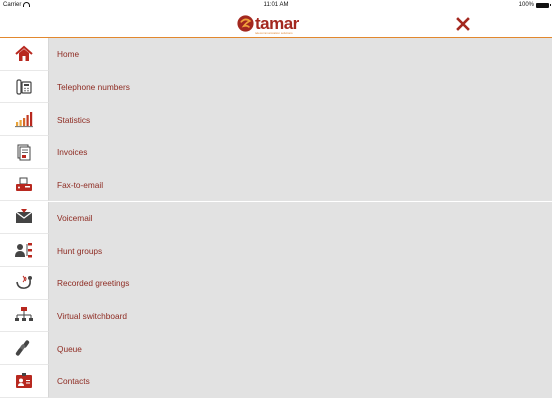 This screenshot has height=414, width=552. What do you see at coordinates (300, 54) in the screenshot?
I see `menu-item-label: Home` at bounding box center [300, 54].